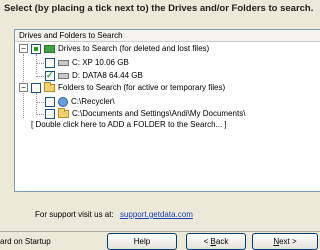  Describe the element at coordinates (25, 241) in the screenshot. I see `startup-option-label: ard on Startup` at that location.